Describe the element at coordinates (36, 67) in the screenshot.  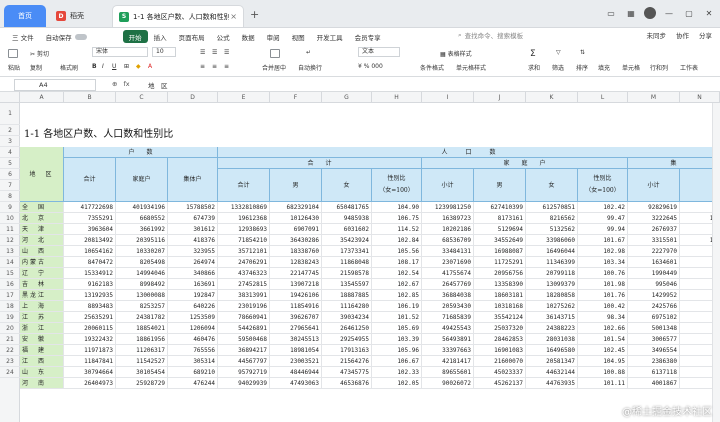
I see `copy-button: 复制` at that location.